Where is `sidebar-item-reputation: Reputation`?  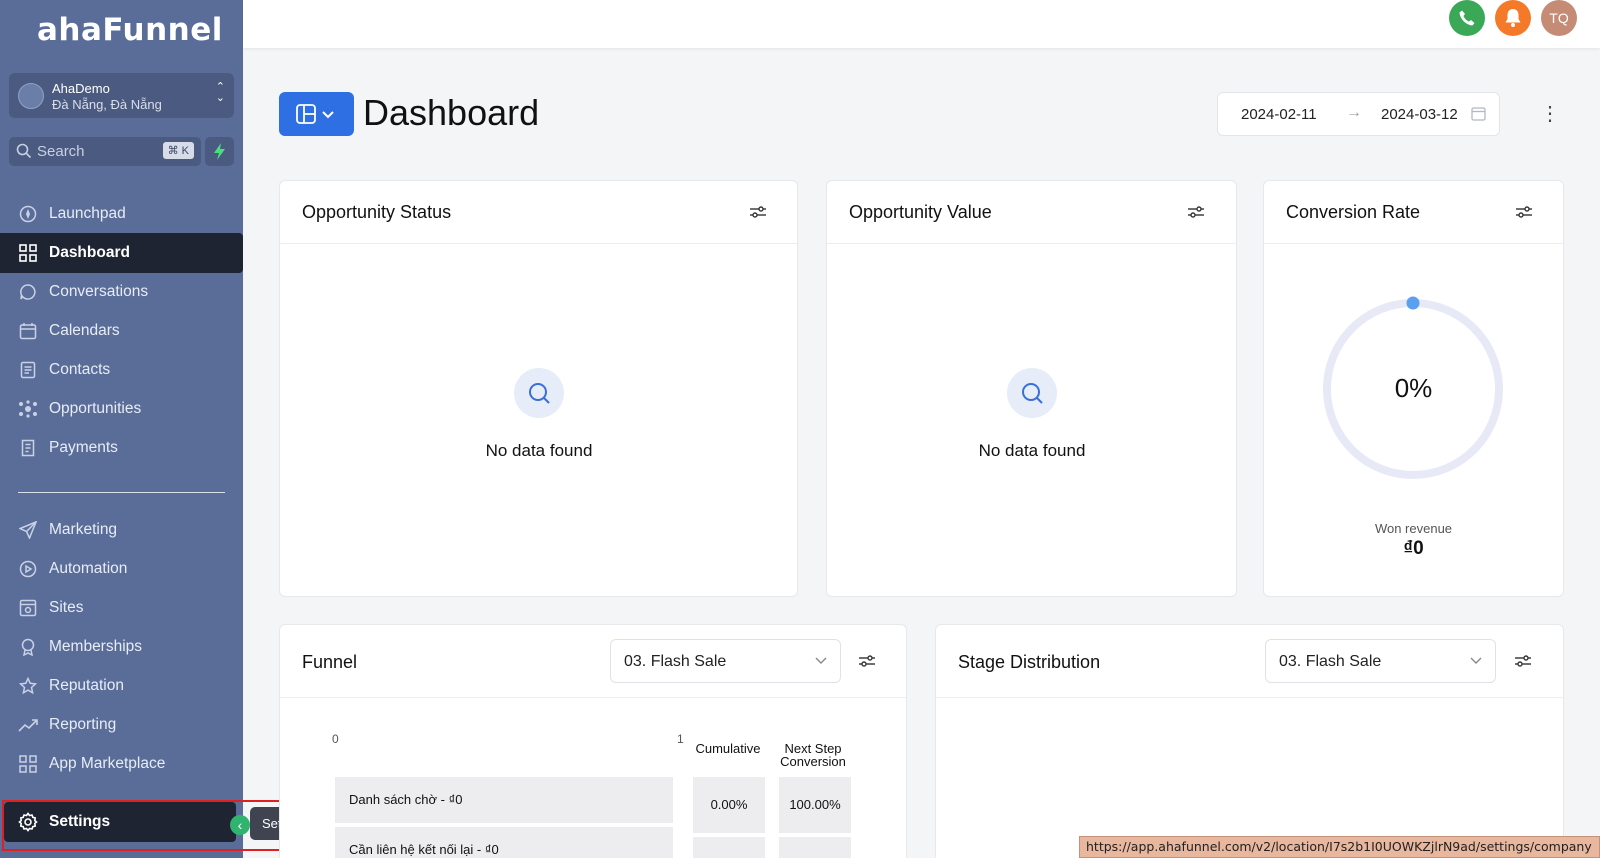 sidebar-item-reputation: Reputation is located at coordinates (121, 686).